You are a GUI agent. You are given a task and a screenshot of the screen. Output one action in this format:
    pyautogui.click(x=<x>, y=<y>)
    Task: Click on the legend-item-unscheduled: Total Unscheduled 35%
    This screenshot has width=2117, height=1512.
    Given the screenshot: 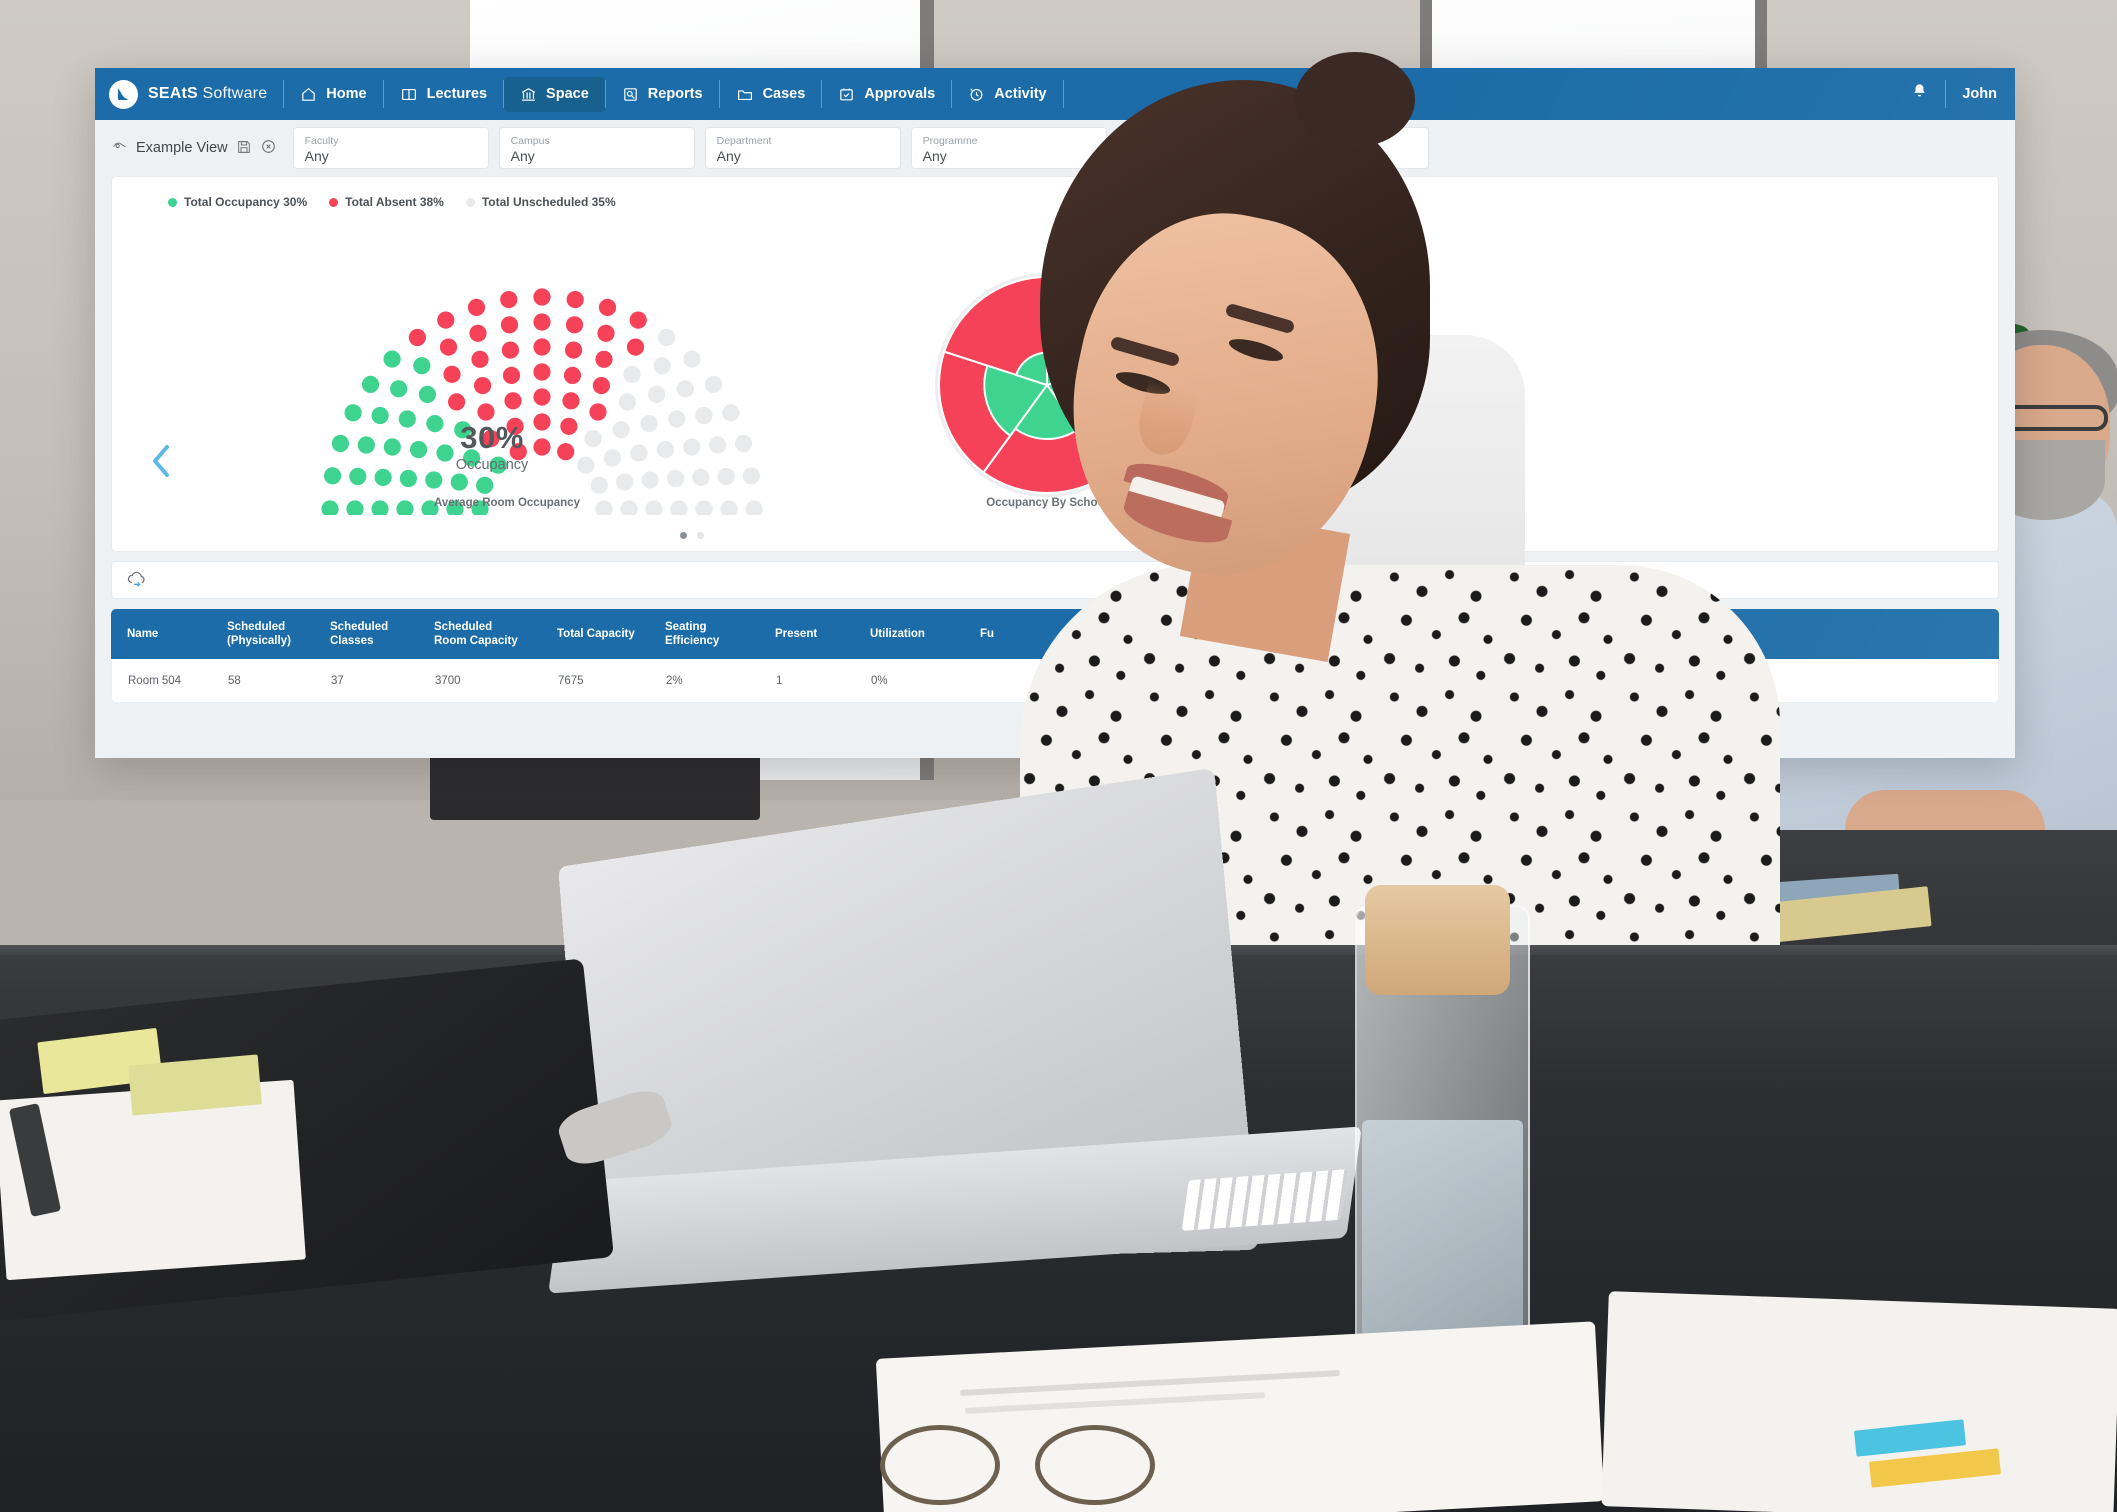 What is the action you would take?
    pyautogui.click(x=540, y=202)
    